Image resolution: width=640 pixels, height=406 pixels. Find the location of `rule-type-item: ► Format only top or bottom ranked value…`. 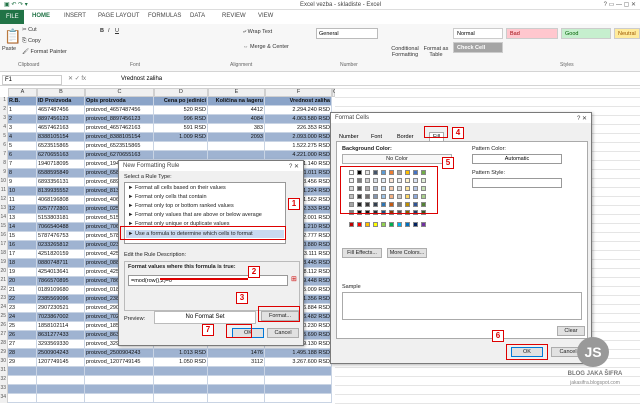

rule-type-item: ► Format only top or bottom ranked value… is located at coordinates (181, 206).